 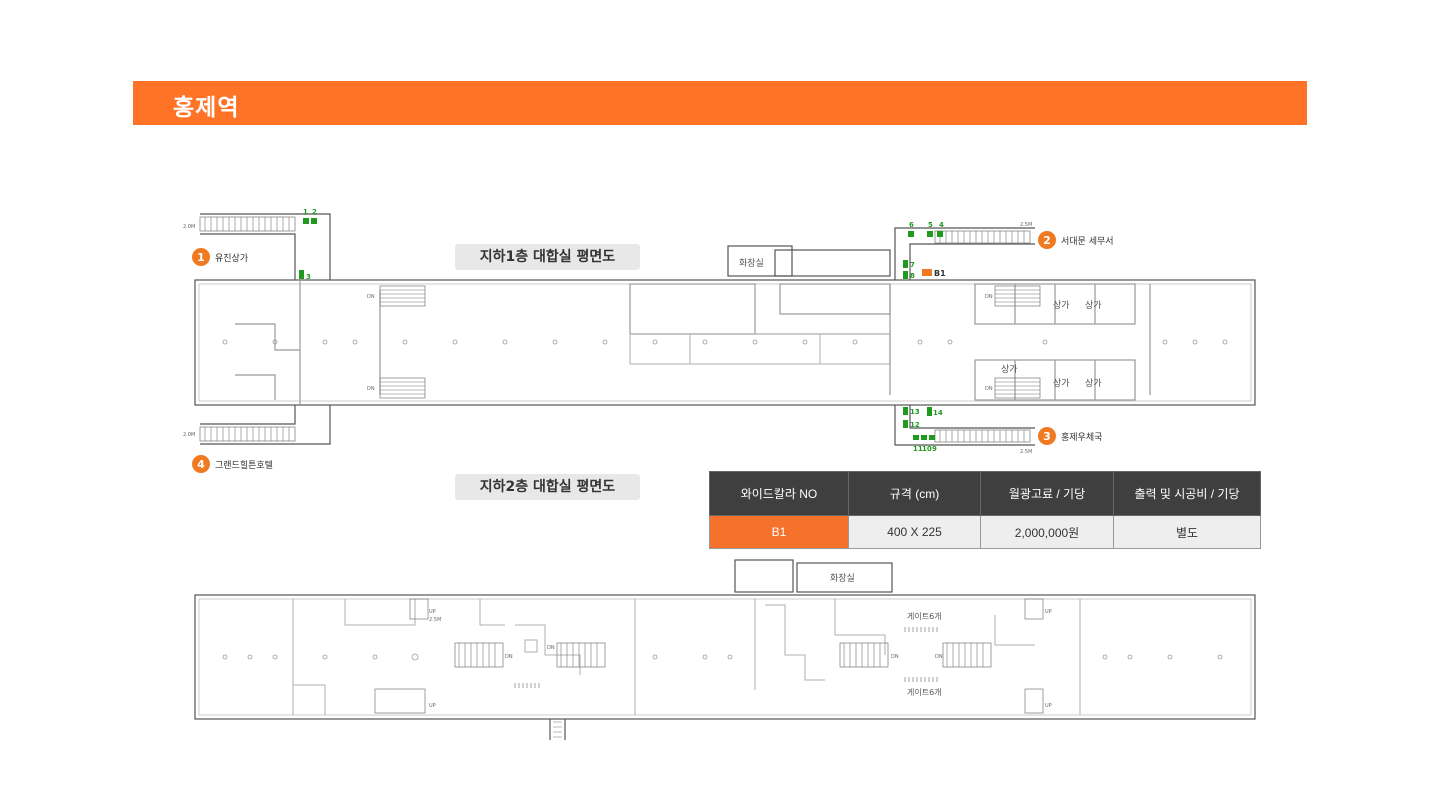 I want to click on svg-text: 3, so click(x=1047, y=436).